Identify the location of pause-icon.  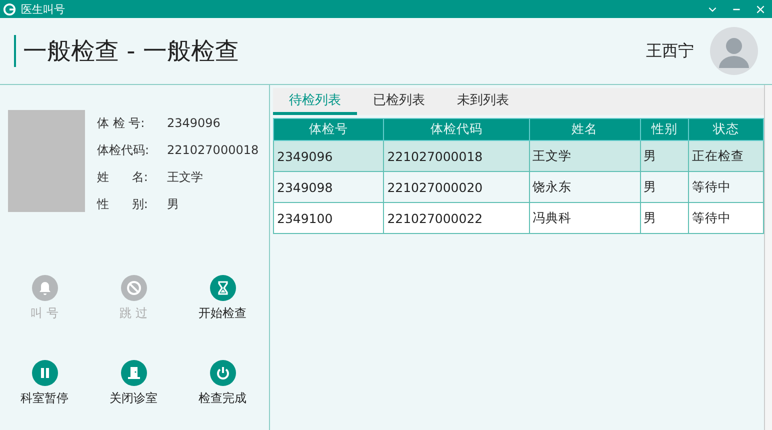
(45, 373).